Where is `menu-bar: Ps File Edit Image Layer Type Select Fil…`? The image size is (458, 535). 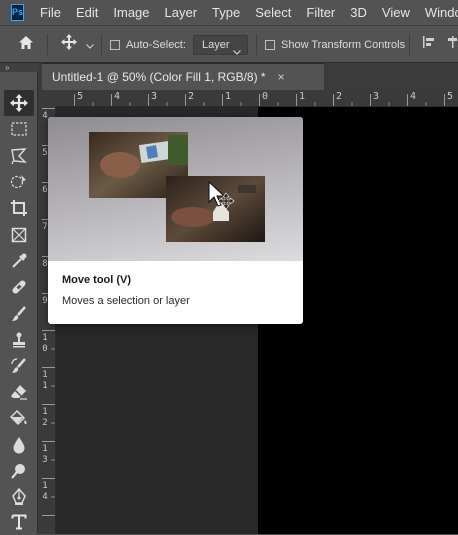
menu-bar: Ps File Edit Image Layer Type Select Fil… is located at coordinates (229, 12).